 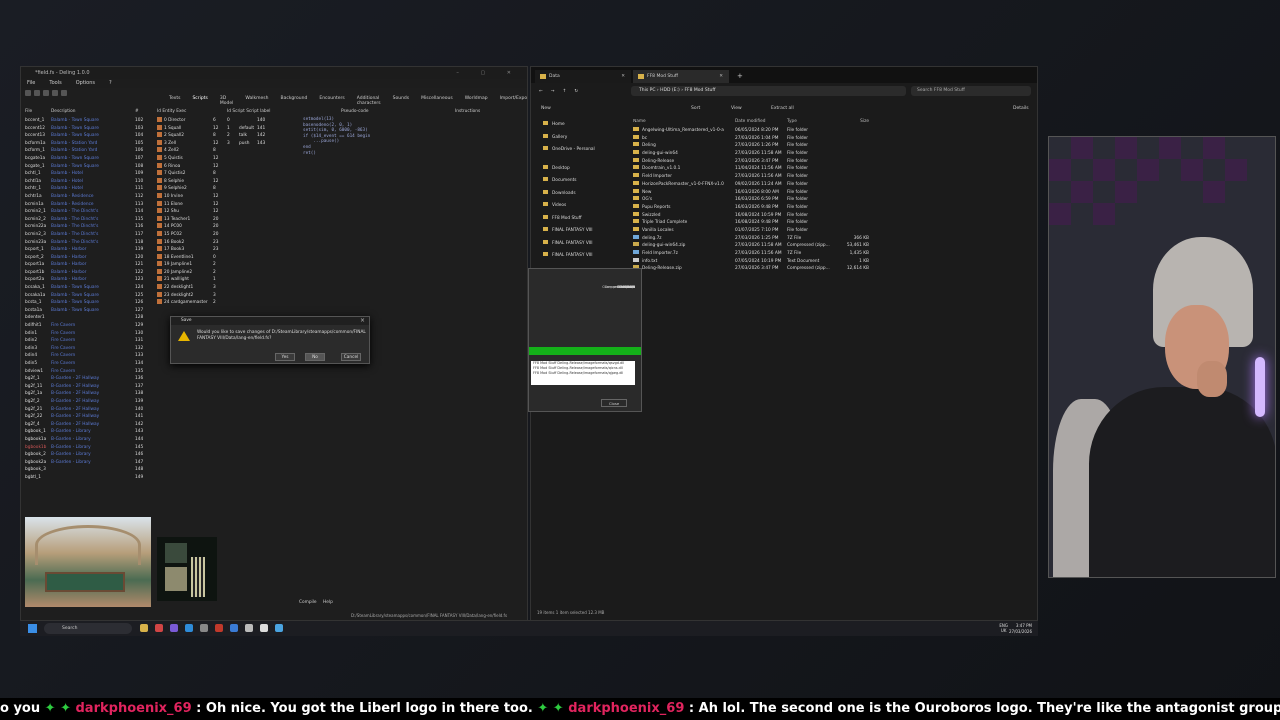 What do you see at coordinates (190, 181) in the screenshot?
I see `list-item: 8 Selphie 12` at bounding box center [190, 181].